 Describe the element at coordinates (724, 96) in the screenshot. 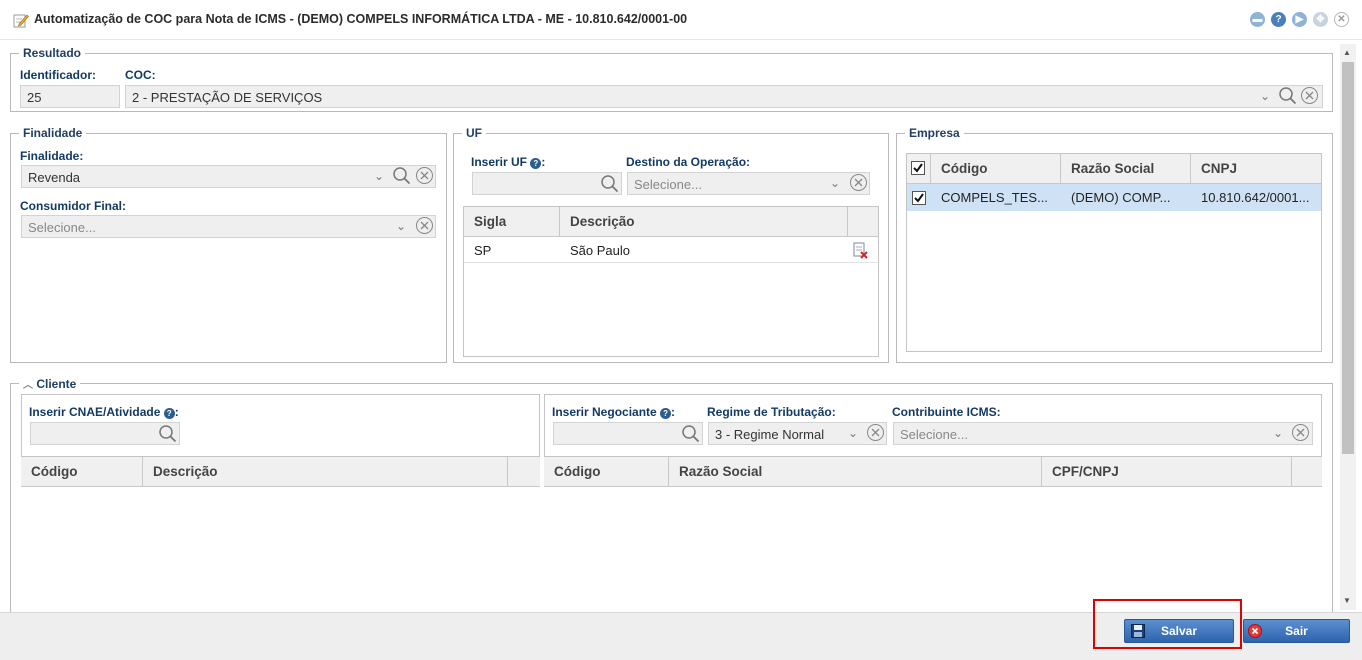

I see `coc-select: 2 - PRESTAÇÃO DE SERVIÇOS` at that location.